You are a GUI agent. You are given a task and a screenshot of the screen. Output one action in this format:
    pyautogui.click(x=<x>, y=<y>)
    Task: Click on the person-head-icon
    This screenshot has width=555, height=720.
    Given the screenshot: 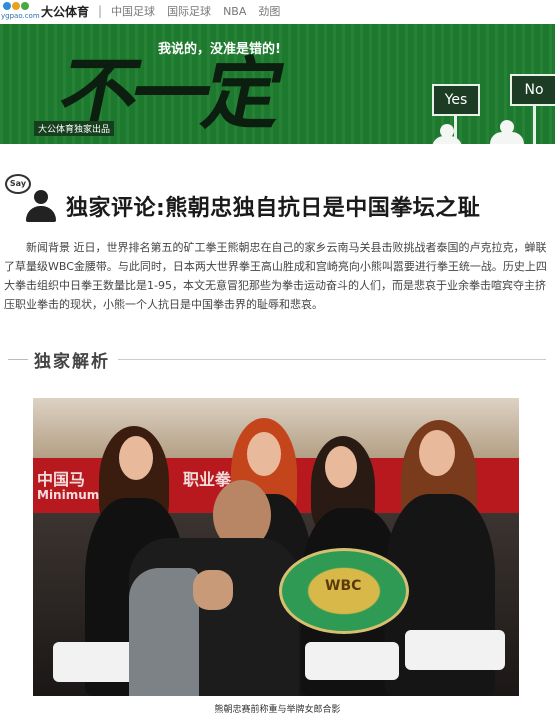 What is the action you would take?
    pyautogui.click(x=41, y=197)
    